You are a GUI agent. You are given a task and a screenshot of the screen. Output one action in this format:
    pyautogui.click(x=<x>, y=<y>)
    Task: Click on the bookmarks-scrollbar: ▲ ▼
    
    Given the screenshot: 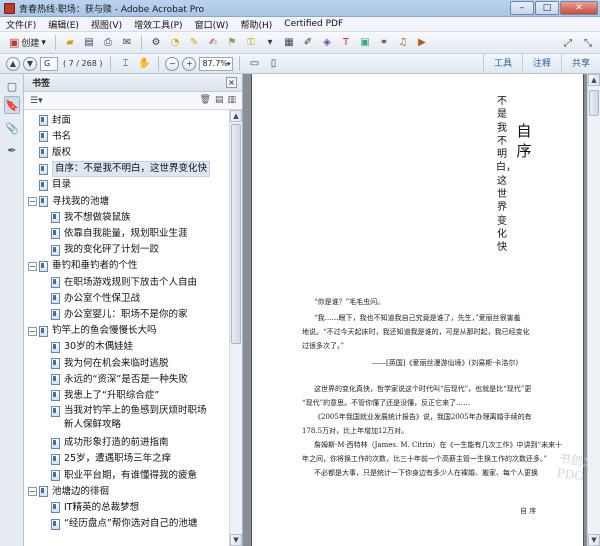 What is the action you would take?
    pyautogui.click(x=235, y=328)
    